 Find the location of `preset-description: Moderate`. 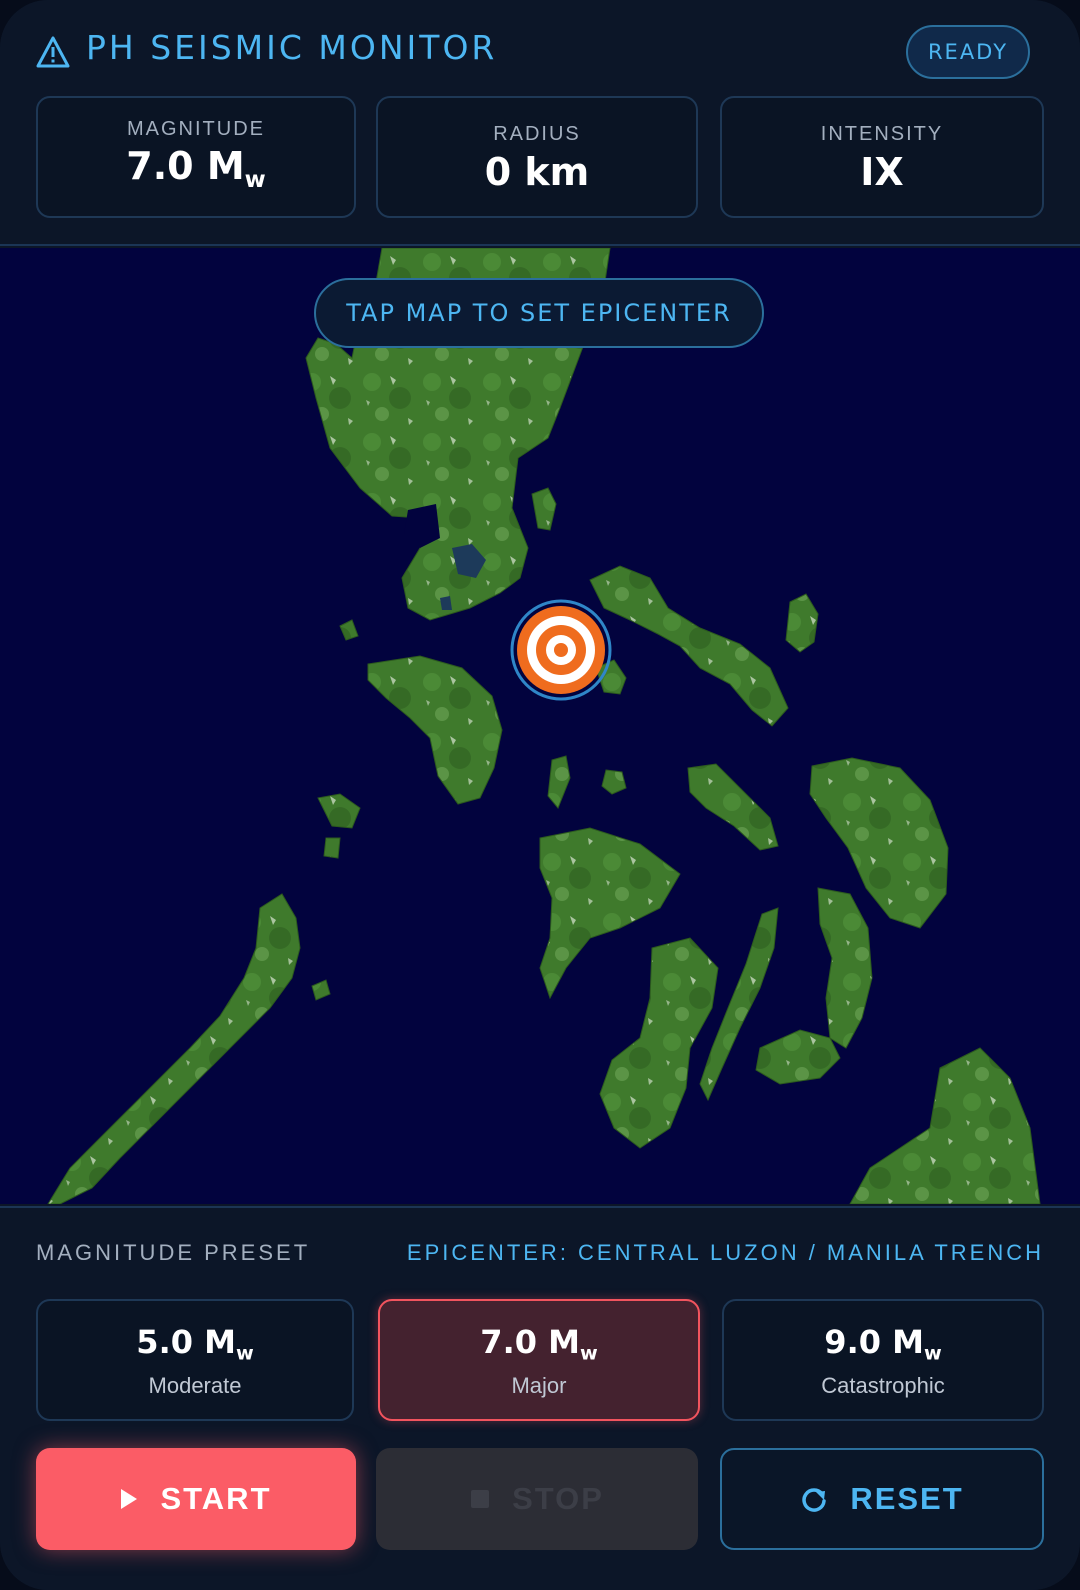

preset-description: Moderate is located at coordinates (195, 1385).